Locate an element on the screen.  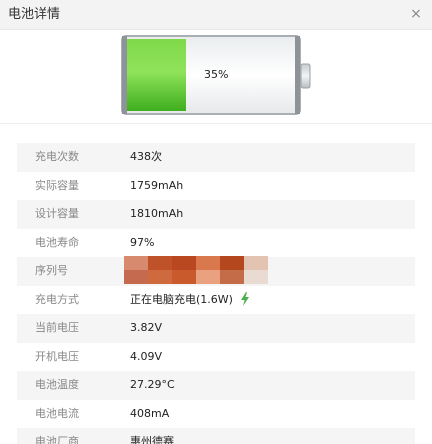
title-bar: 电池详情 × is located at coordinates (216, 15).